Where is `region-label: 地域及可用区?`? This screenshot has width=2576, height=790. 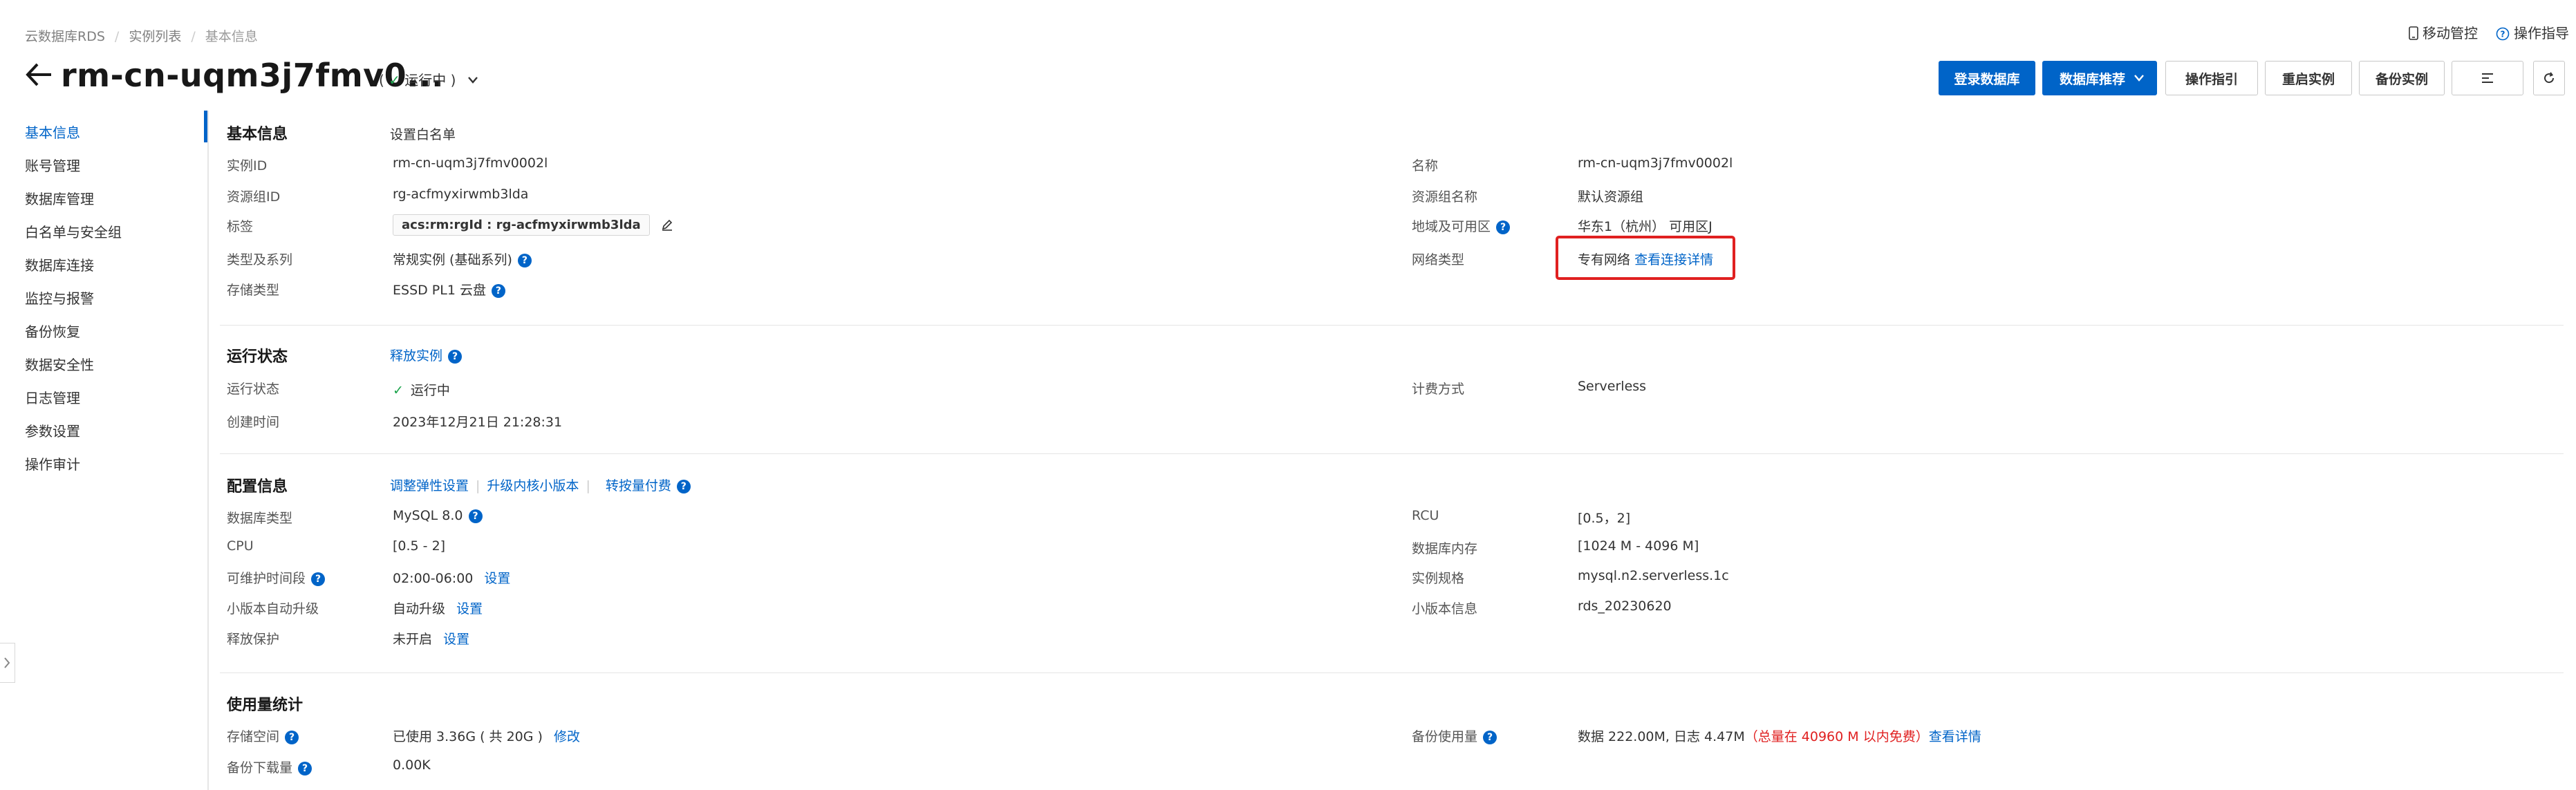 region-label: 地域及可用区? is located at coordinates (1461, 226).